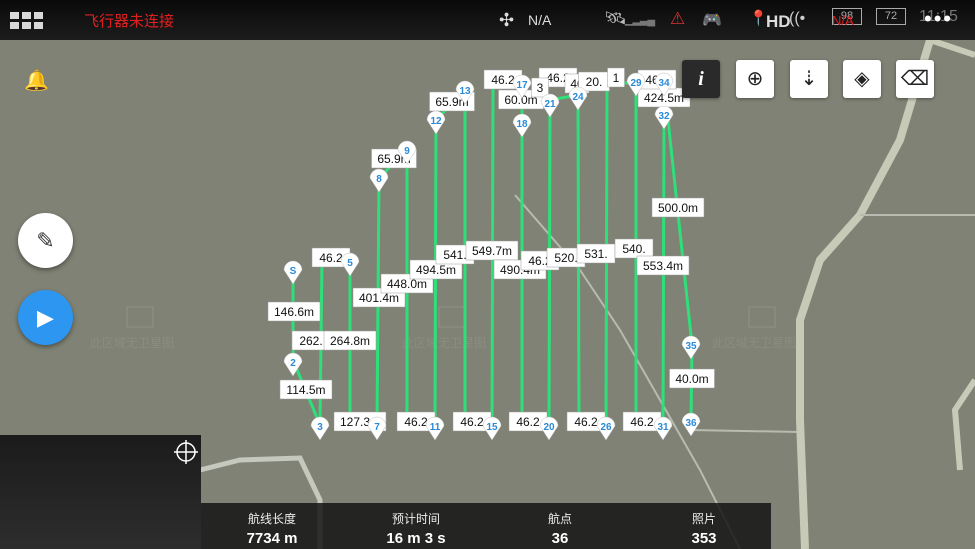  What do you see at coordinates (596, 253) in the screenshot?
I see `segment-distance-label: 531.` at bounding box center [596, 253].